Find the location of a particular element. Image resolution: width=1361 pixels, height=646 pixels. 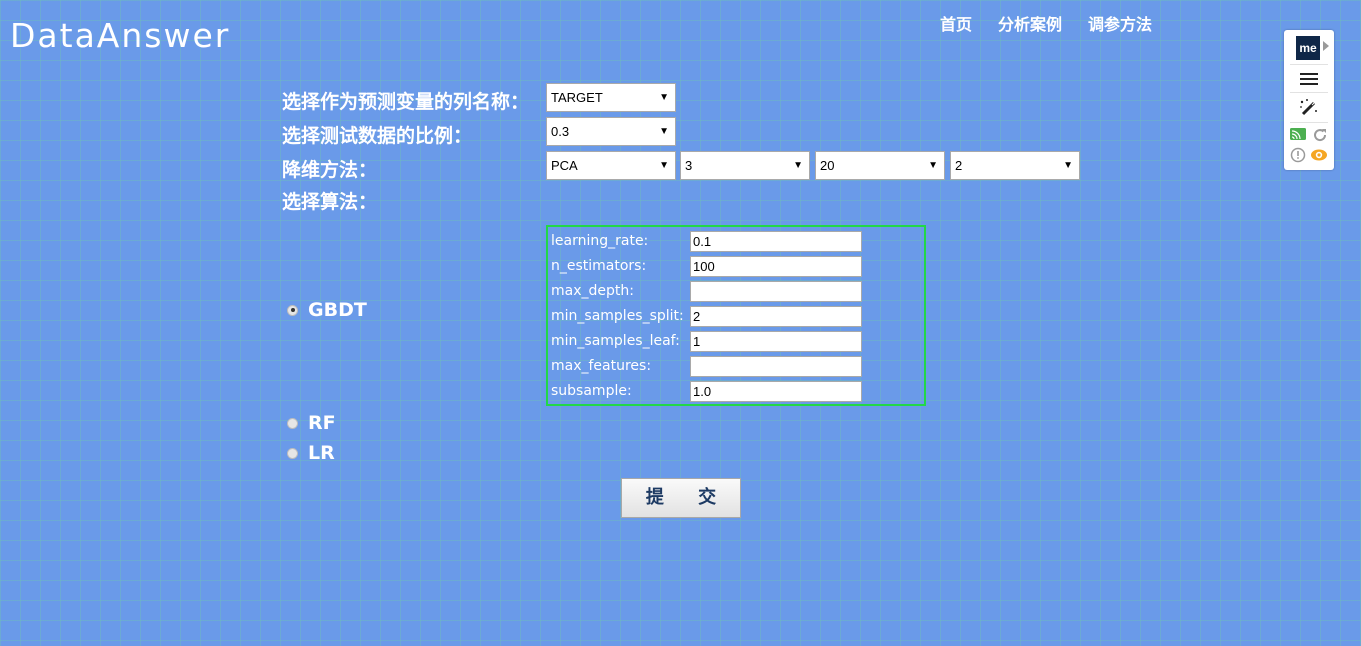

test-ratio-value: 0.3 is located at coordinates (560, 131).